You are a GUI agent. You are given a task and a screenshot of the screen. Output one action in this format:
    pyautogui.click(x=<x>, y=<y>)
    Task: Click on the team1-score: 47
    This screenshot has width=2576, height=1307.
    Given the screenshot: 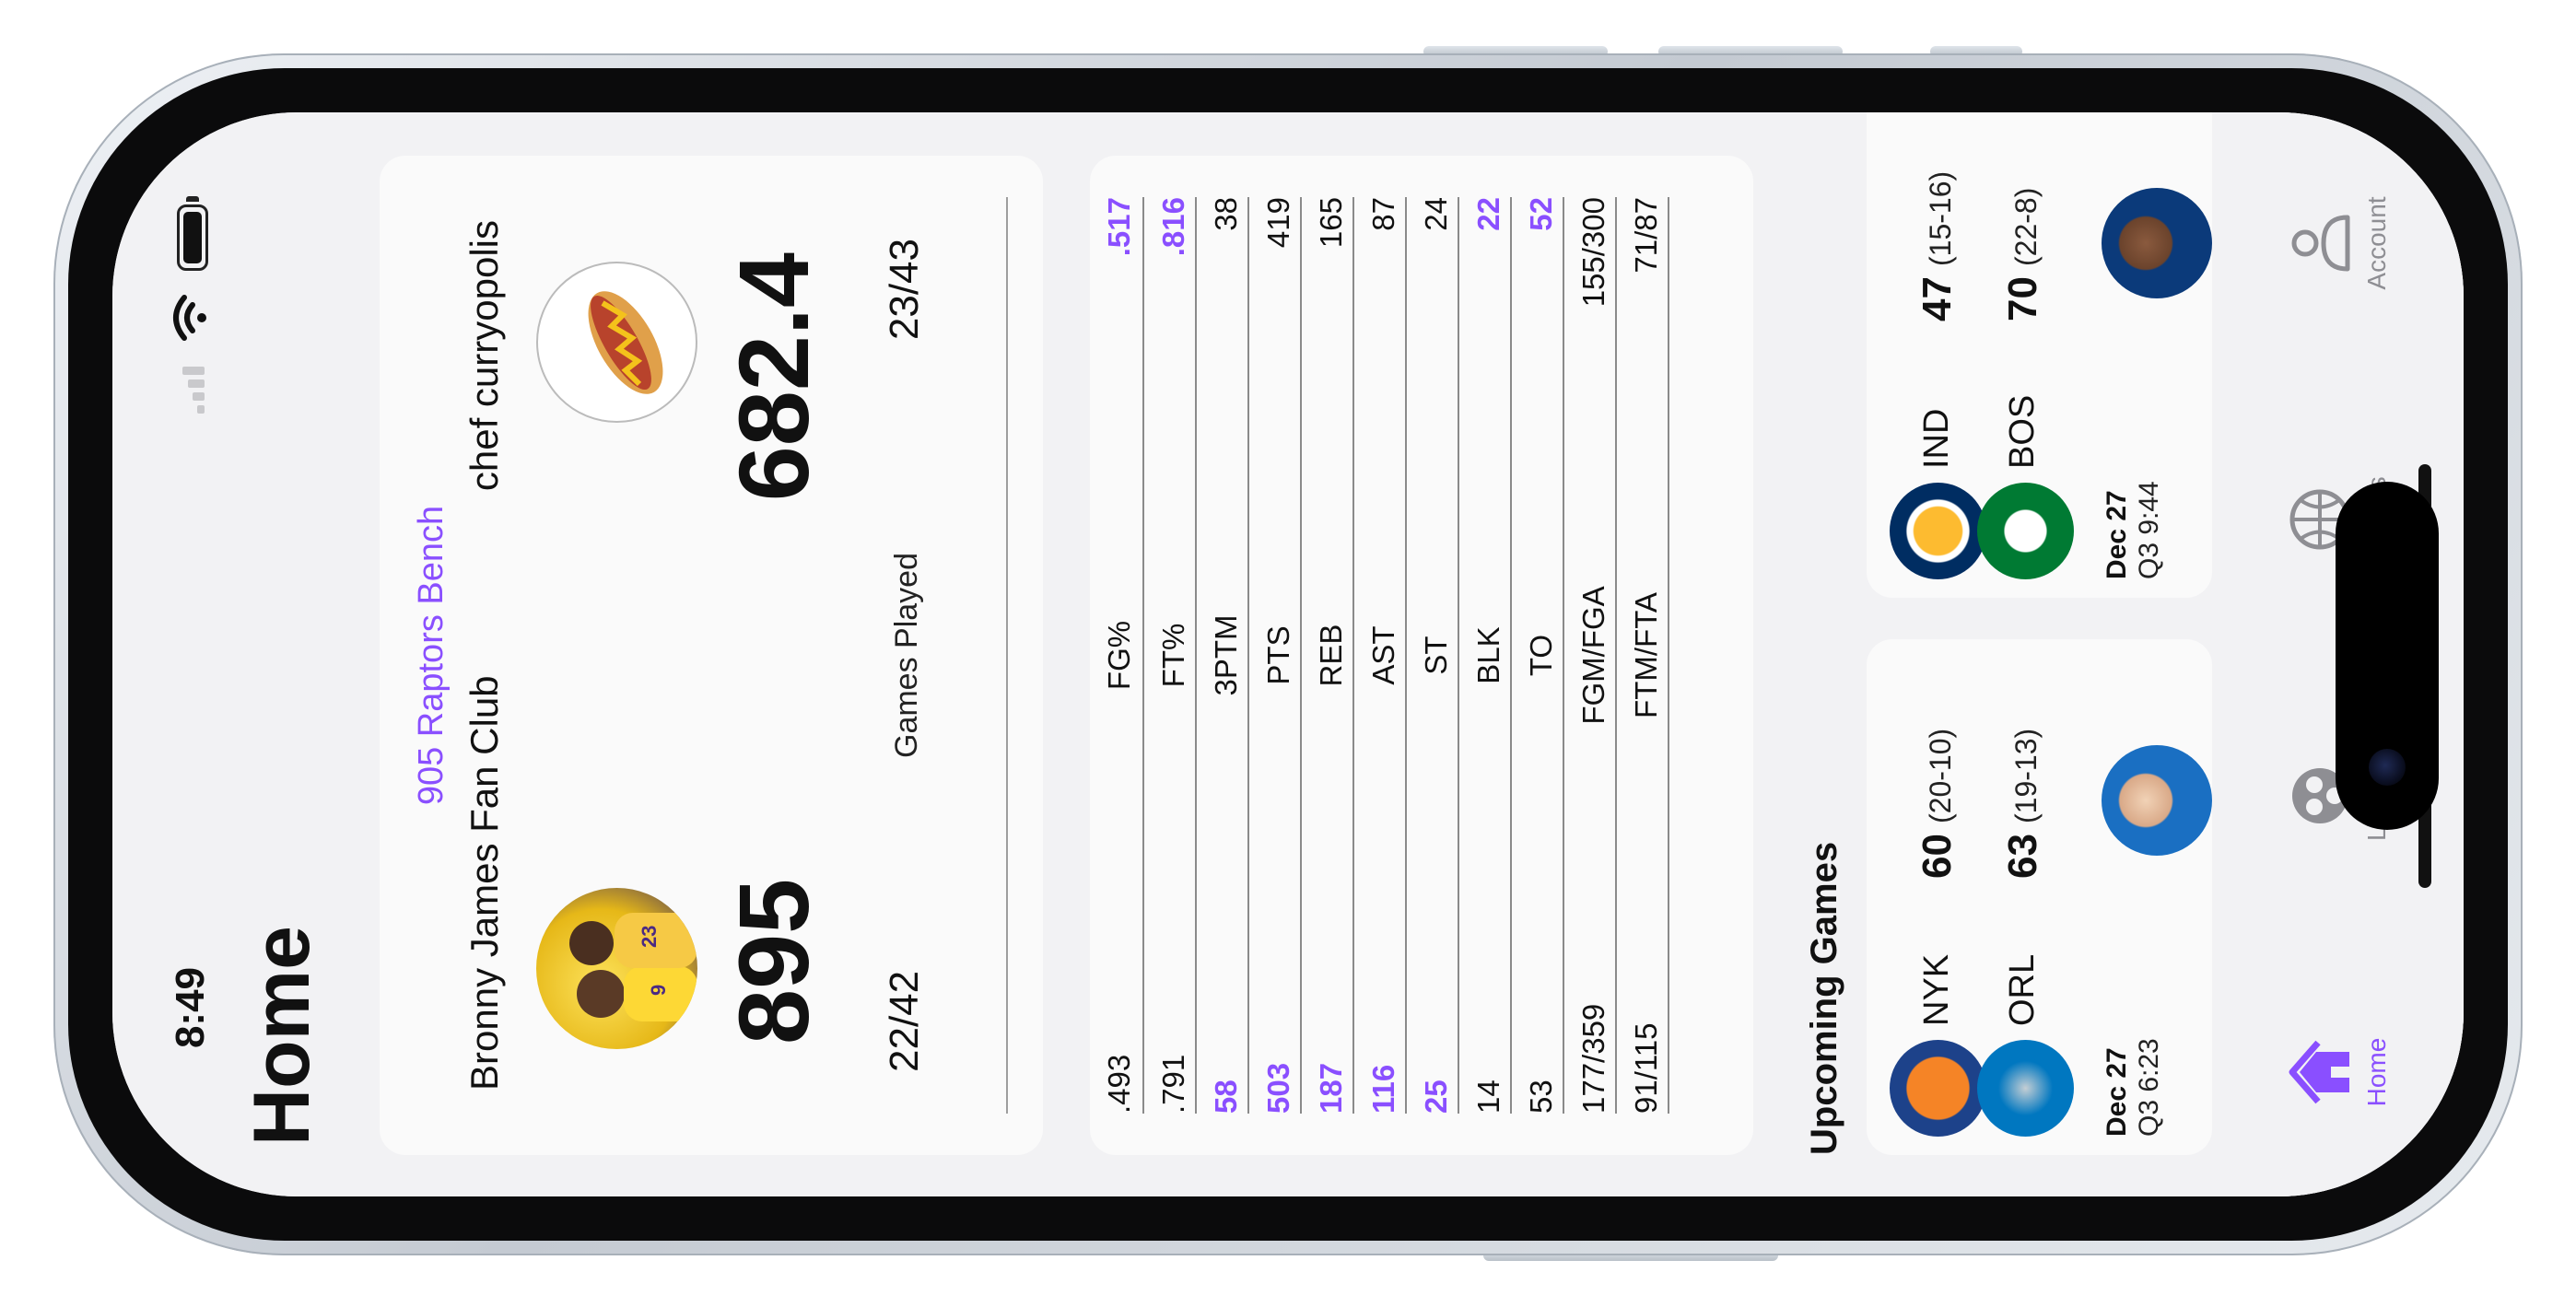 What is the action you would take?
    pyautogui.click(x=1937, y=298)
    